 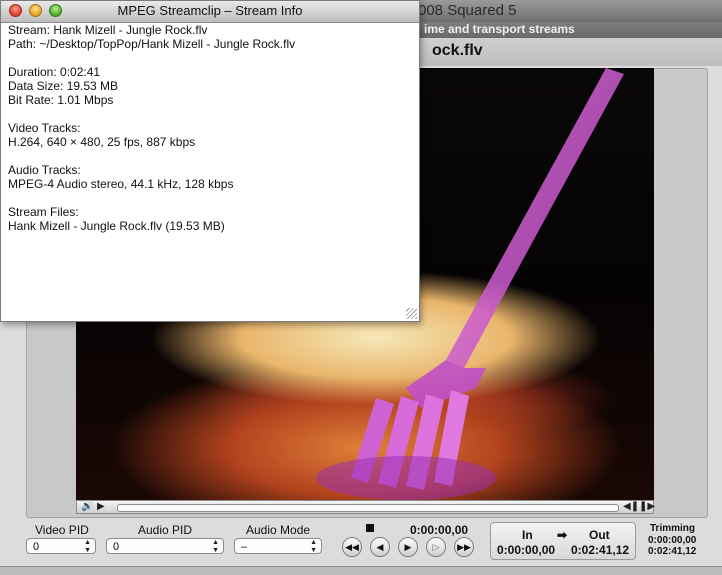 What do you see at coordinates (278, 546) in the screenshot?
I see `audio-mode-select: – ▲ ▼` at bounding box center [278, 546].